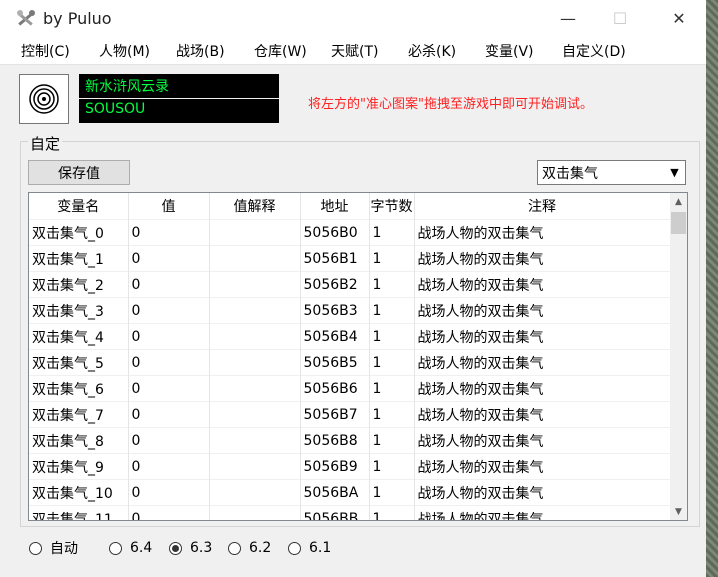  Describe the element at coordinates (509, 51) in the screenshot. I see `menu-variables: 变量(V)` at that location.